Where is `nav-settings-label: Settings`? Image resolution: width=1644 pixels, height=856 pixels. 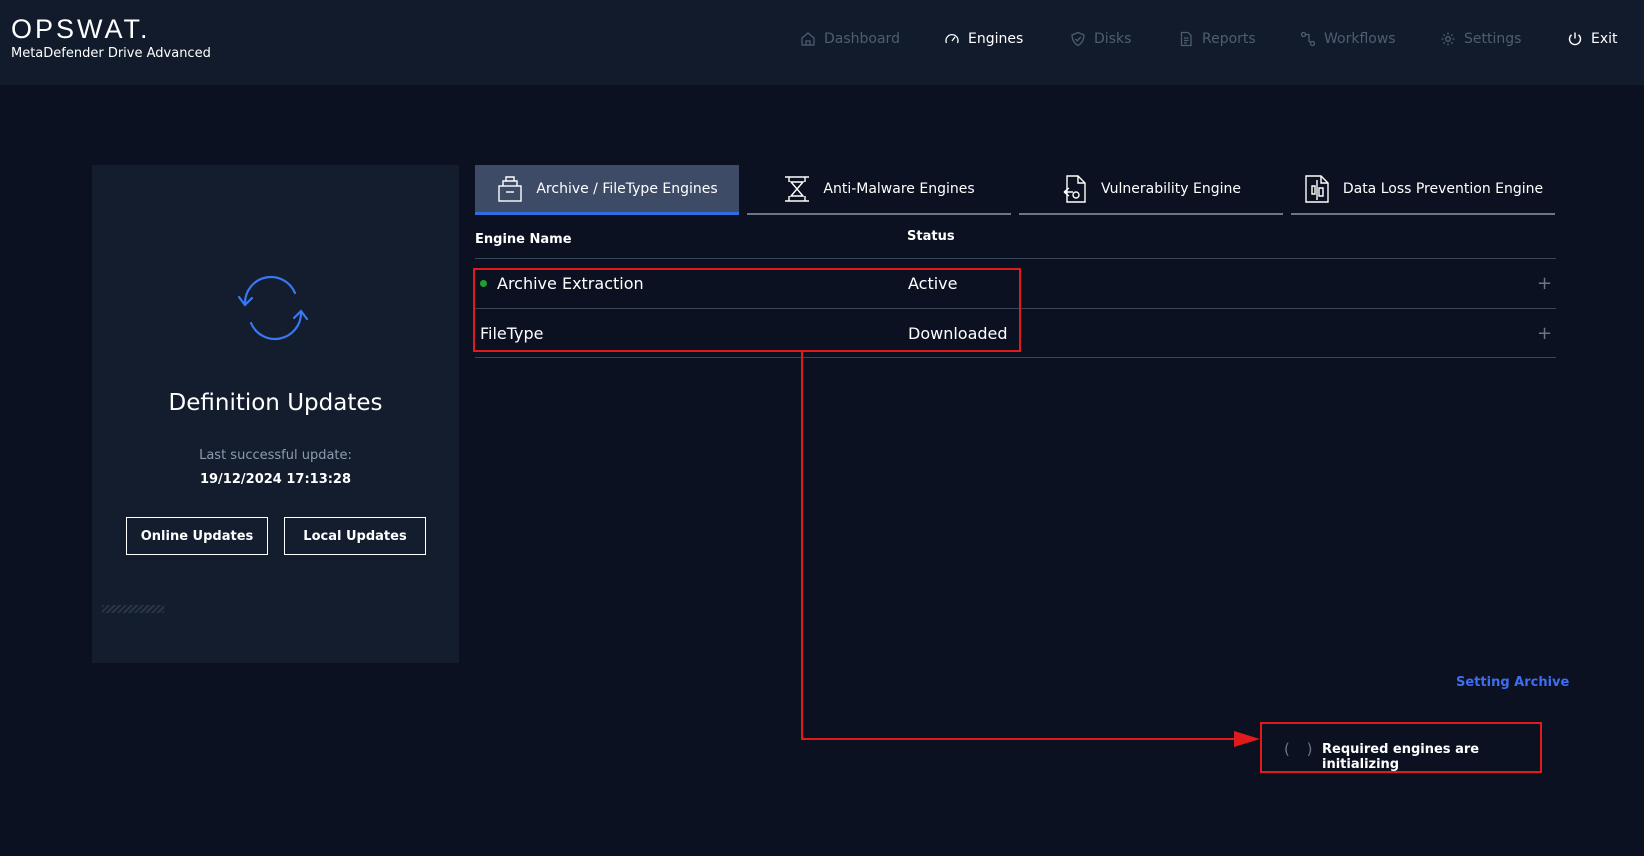 nav-settings-label: Settings is located at coordinates (1493, 39).